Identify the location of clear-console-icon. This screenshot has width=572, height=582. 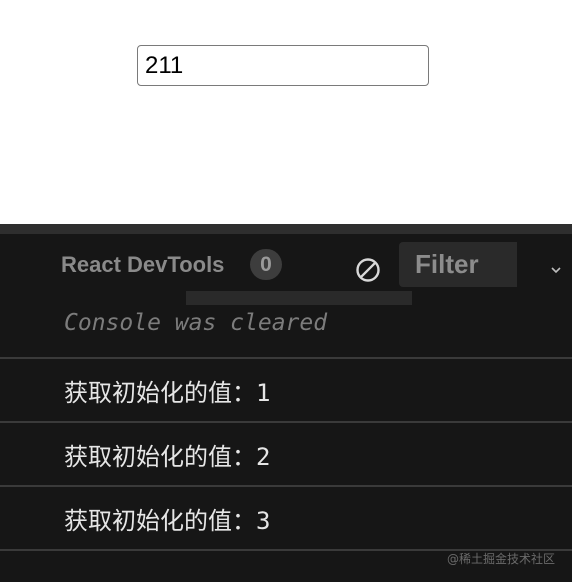
(368, 270).